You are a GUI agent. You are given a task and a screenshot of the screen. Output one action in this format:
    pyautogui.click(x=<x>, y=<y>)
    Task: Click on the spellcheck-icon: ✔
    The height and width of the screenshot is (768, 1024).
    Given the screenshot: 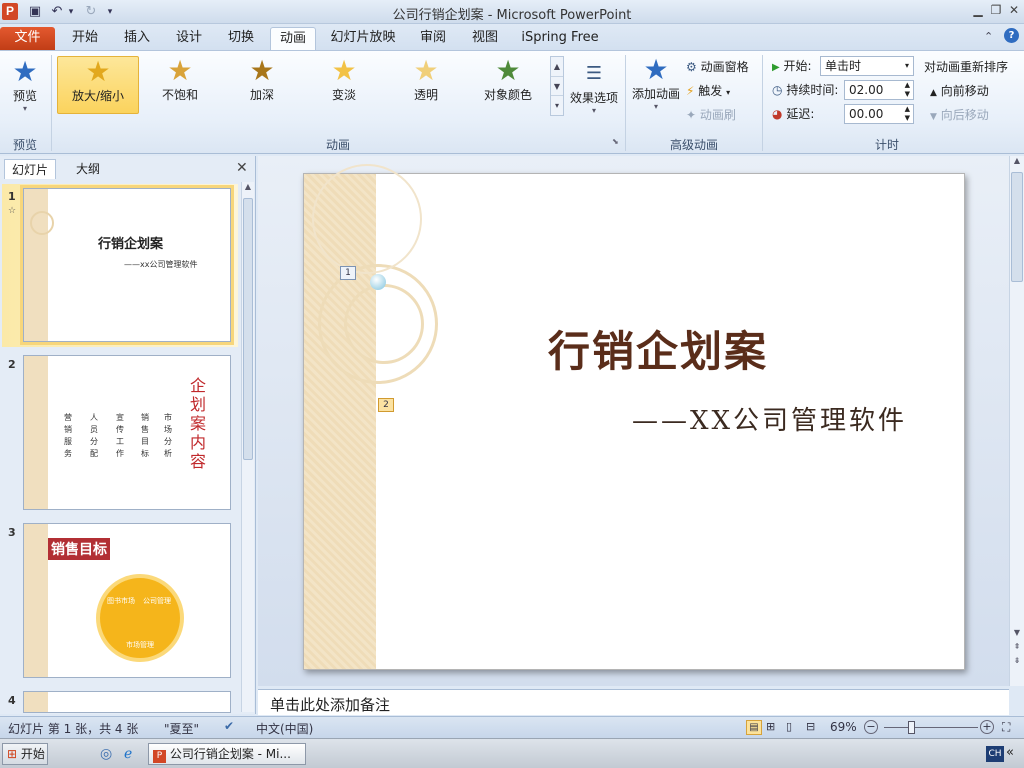 What is the action you would take?
    pyautogui.click(x=229, y=726)
    